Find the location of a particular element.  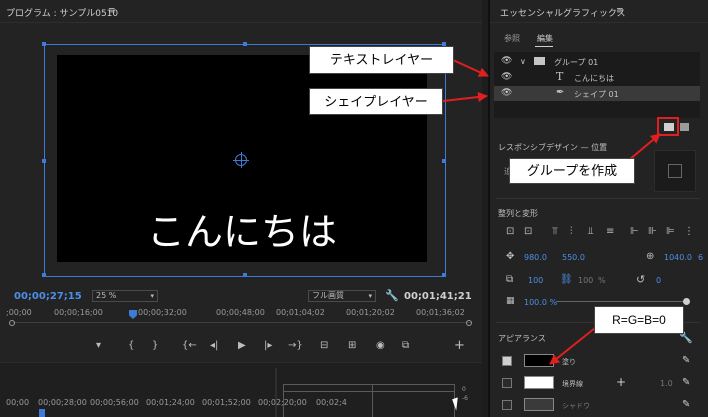

align-top-icon: ⫪ is located at coordinates (555, 231).